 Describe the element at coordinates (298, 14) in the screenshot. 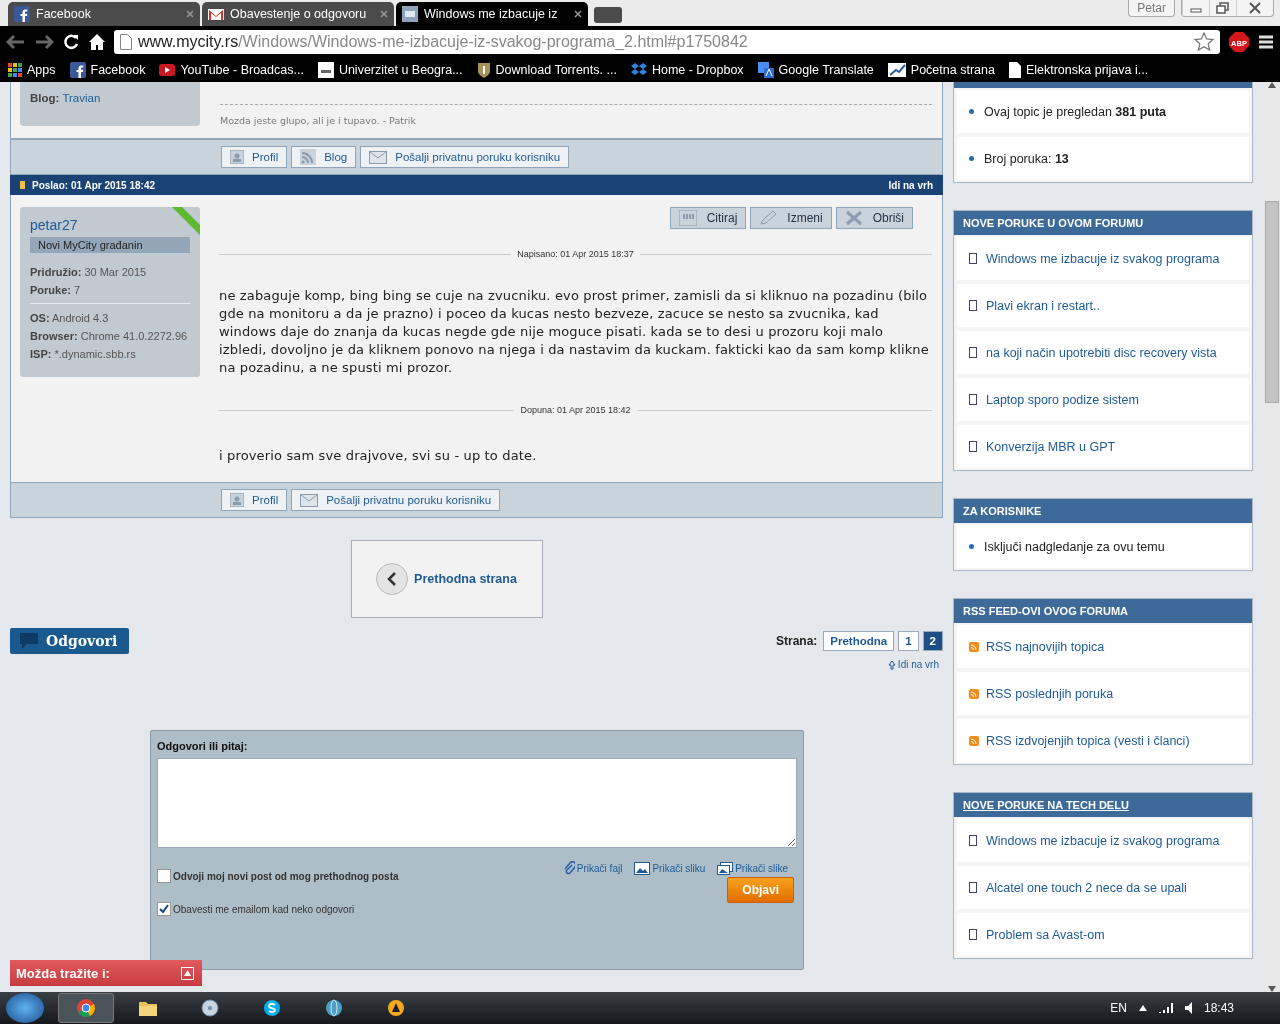

I see `browser-tab: Obavestenje o odgovoru` at that location.